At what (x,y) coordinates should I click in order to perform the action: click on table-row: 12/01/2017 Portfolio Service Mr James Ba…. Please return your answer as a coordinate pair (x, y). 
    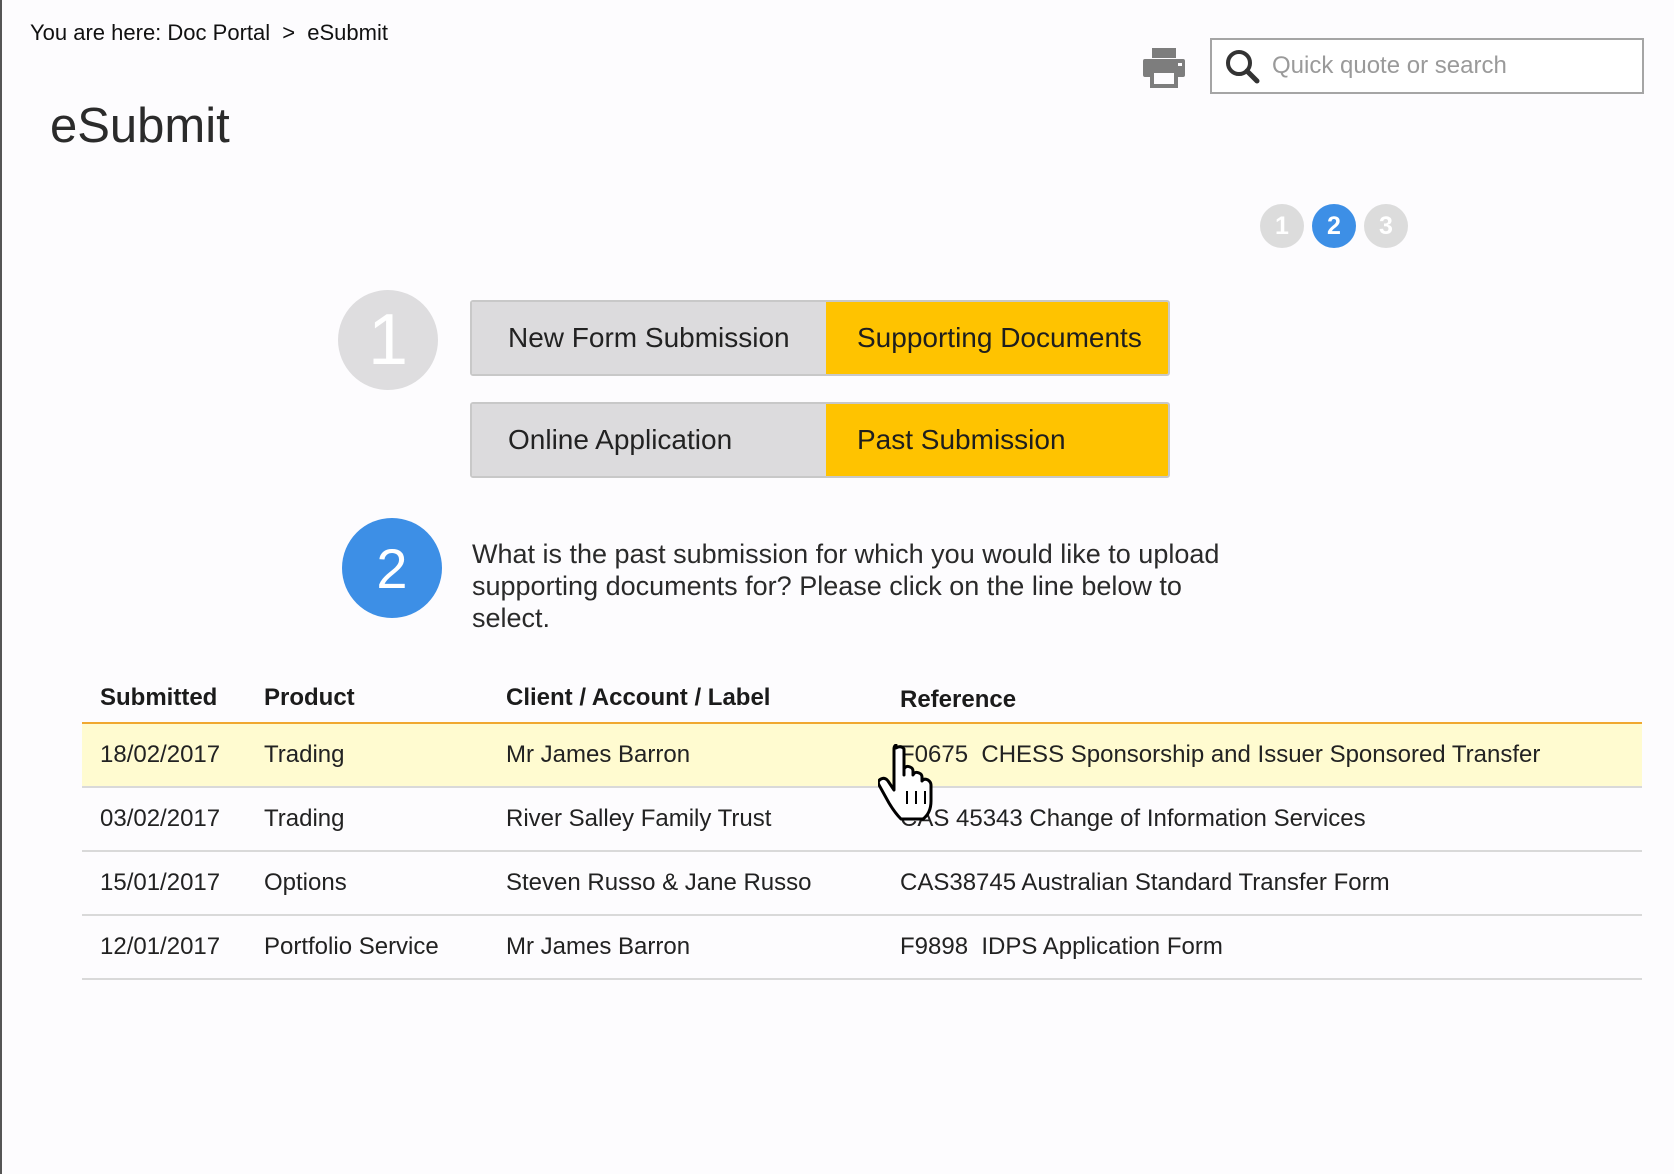
    Looking at the image, I should click on (862, 948).